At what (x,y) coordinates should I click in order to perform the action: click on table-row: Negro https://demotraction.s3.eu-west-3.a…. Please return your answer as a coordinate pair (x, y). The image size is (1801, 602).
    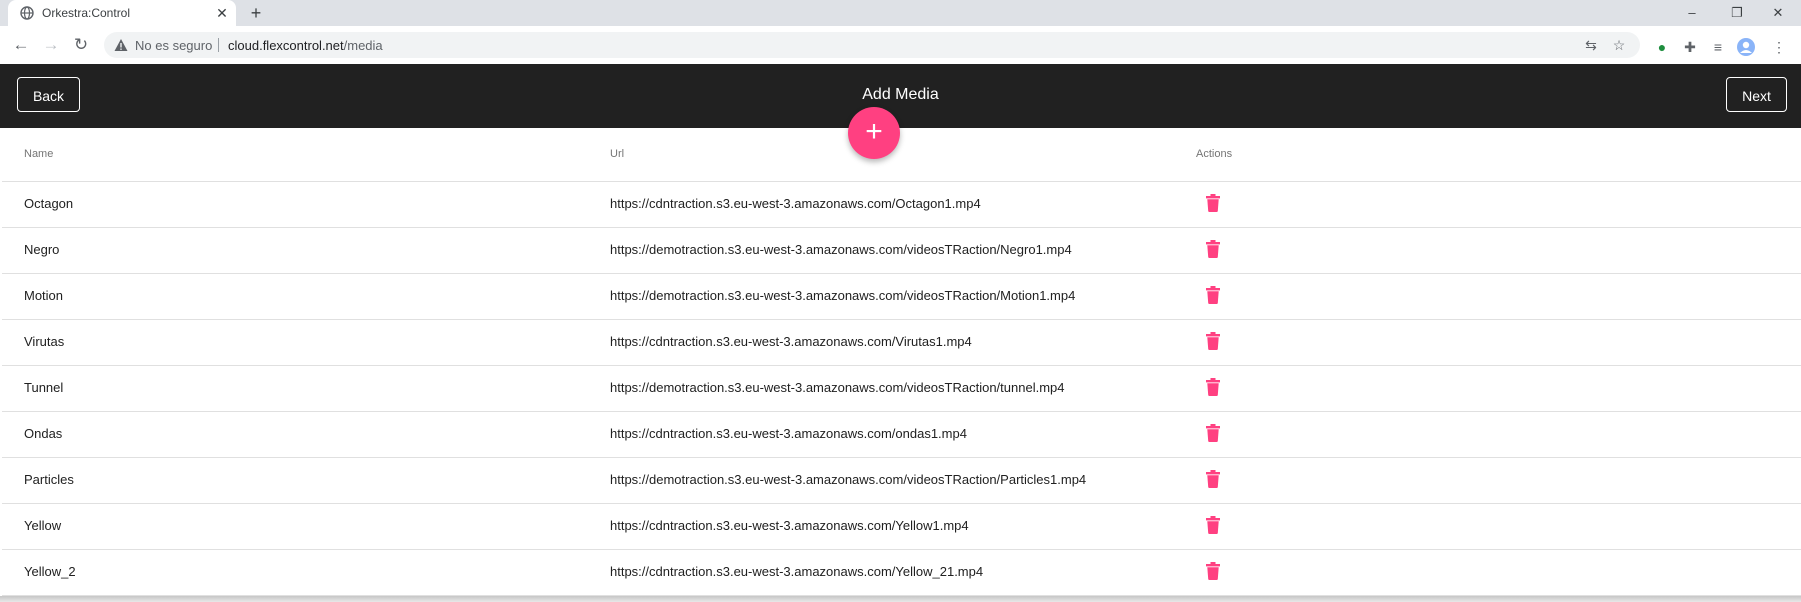
    Looking at the image, I should click on (901, 251).